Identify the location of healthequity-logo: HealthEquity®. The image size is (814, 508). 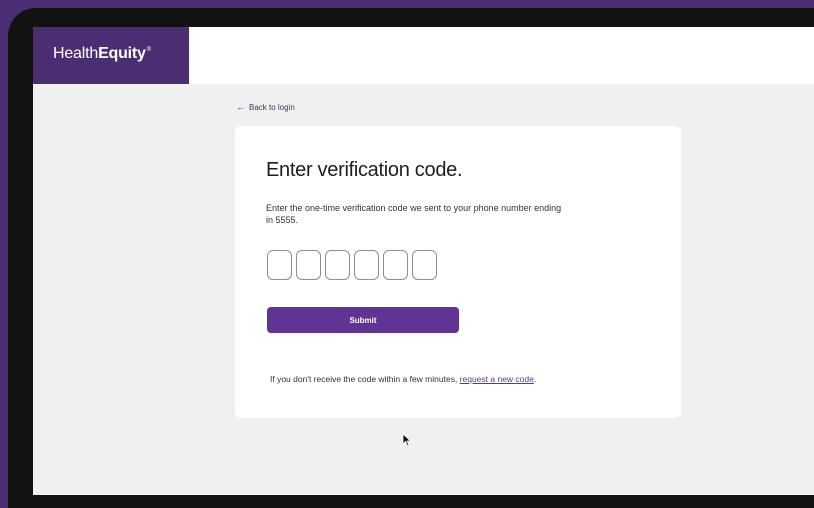
(102, 54).